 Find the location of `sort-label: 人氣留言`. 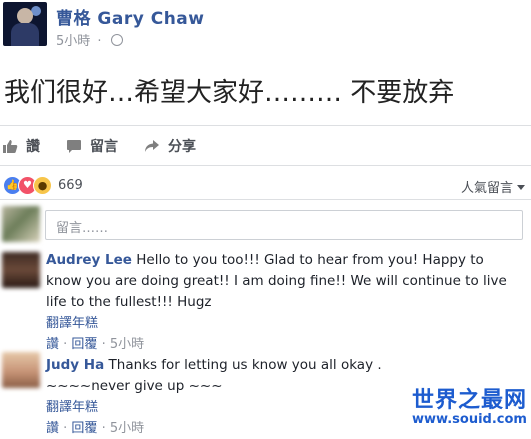

sort-label: 人氣留言 is located at coordinates (486, 188).